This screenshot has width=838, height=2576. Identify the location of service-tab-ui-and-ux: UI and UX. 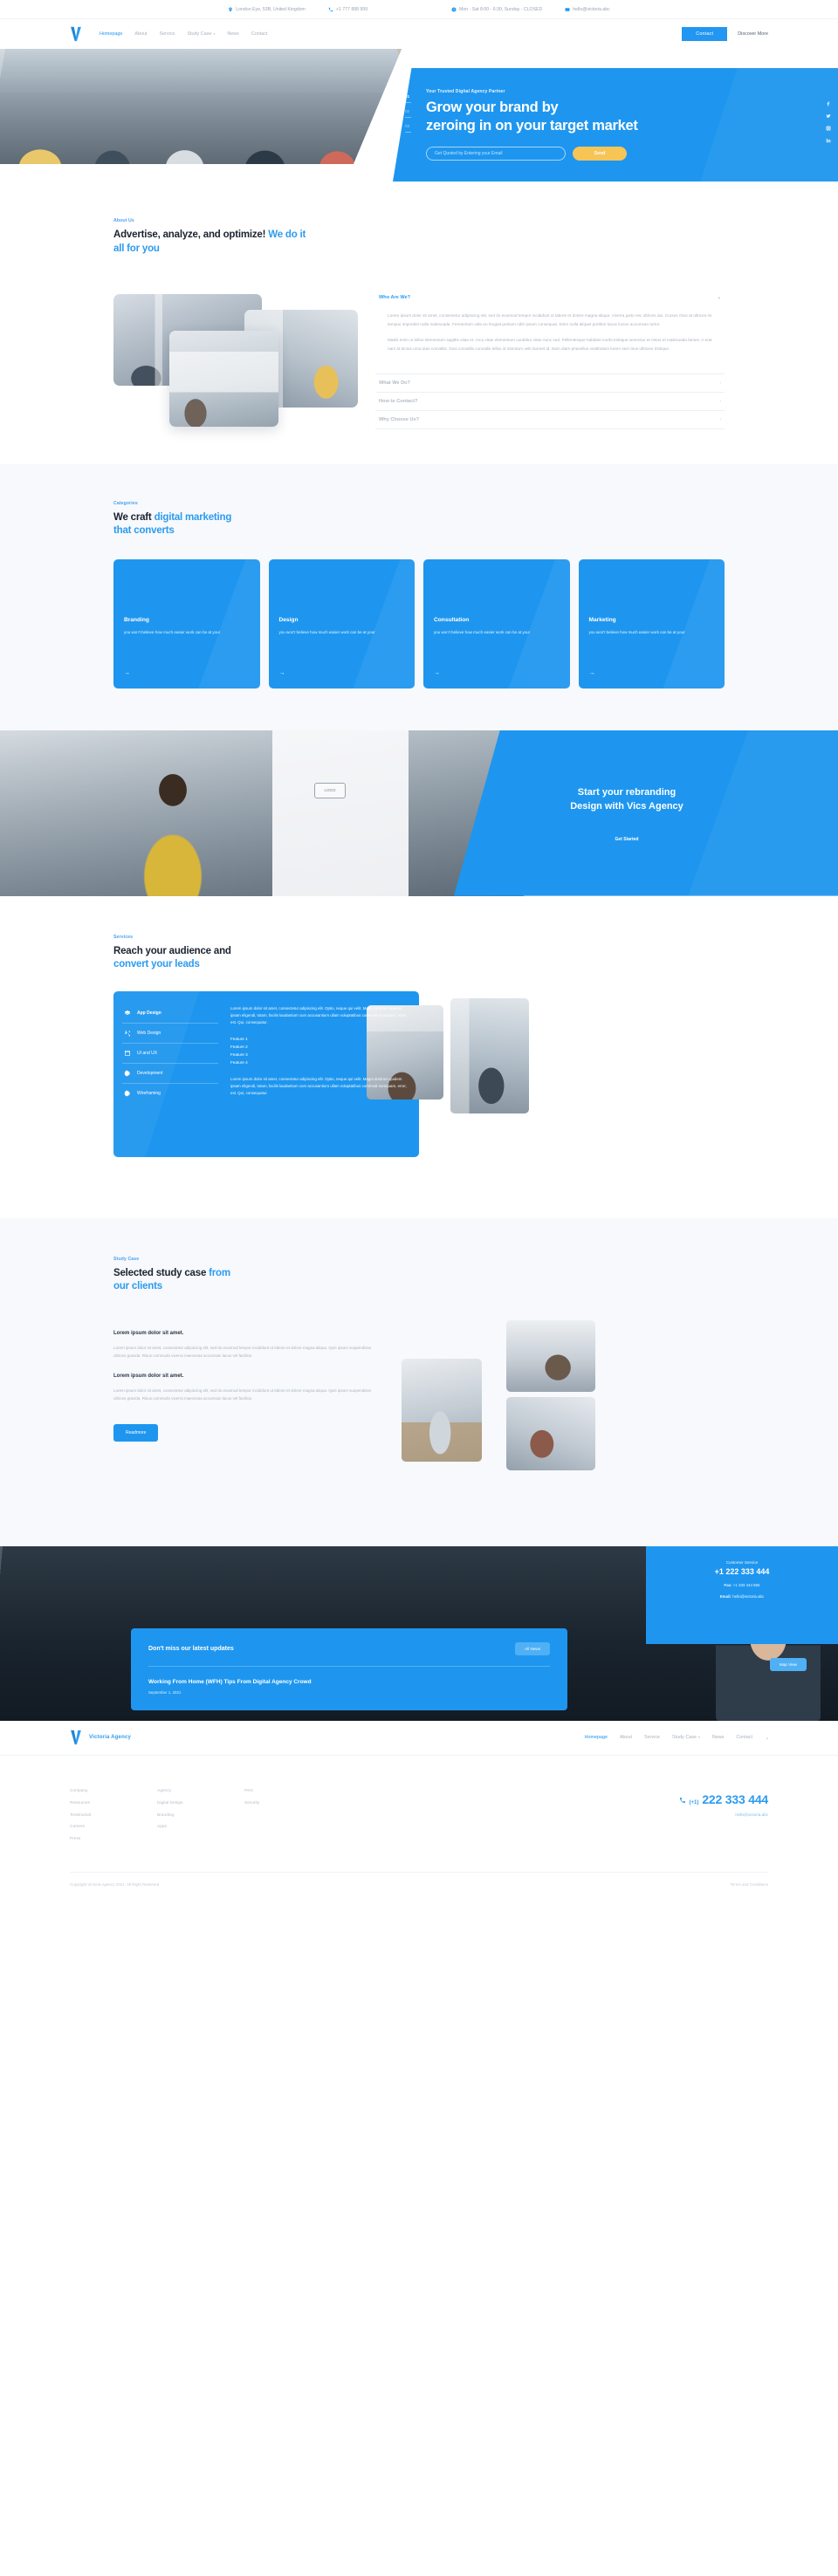
(170, 1054).